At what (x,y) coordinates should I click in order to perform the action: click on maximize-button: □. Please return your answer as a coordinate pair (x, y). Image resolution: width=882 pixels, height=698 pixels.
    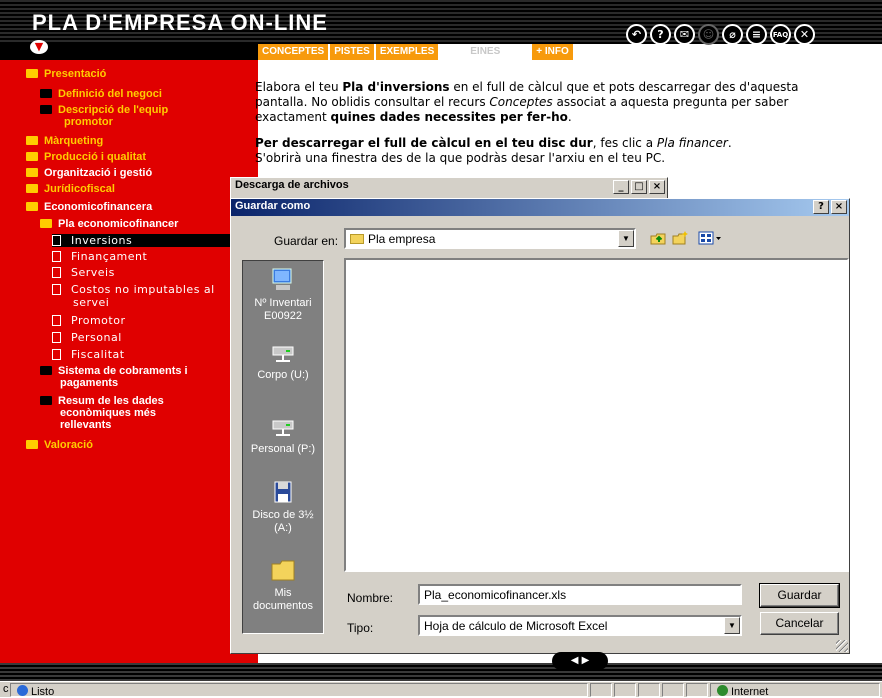
    Looking at the image, I should click on (639, 187).